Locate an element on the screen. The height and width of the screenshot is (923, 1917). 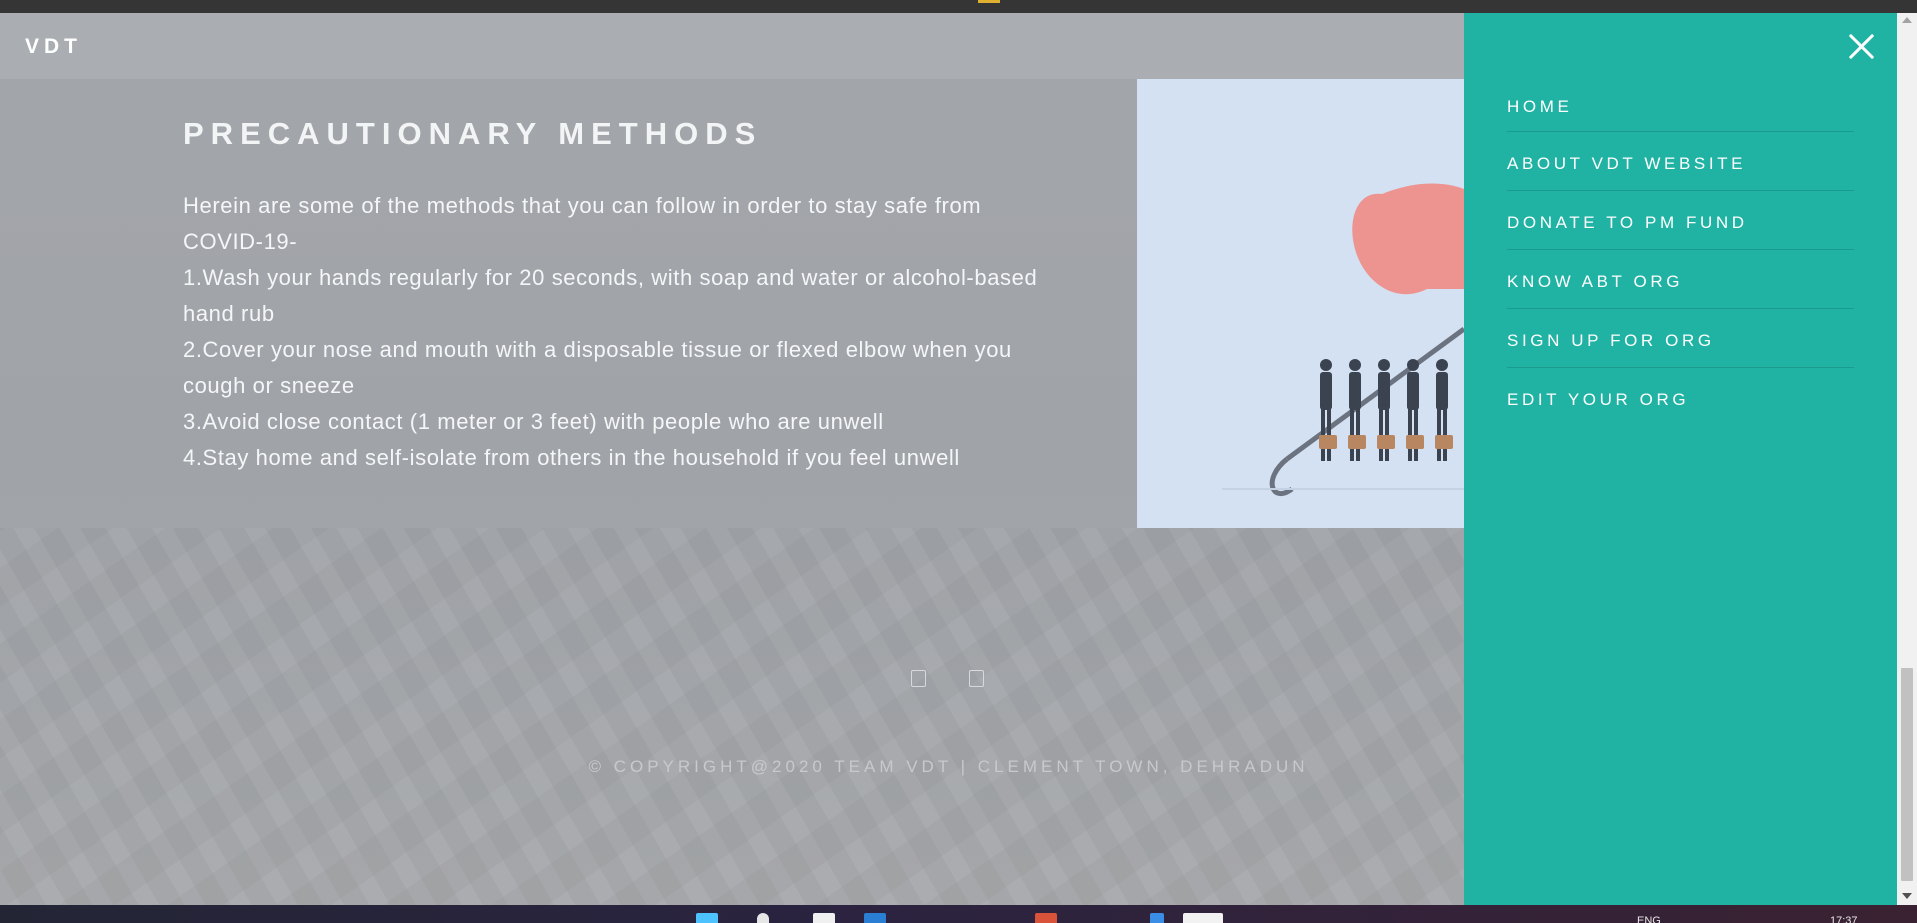
close-icon is located at coordinates (1861, 46).